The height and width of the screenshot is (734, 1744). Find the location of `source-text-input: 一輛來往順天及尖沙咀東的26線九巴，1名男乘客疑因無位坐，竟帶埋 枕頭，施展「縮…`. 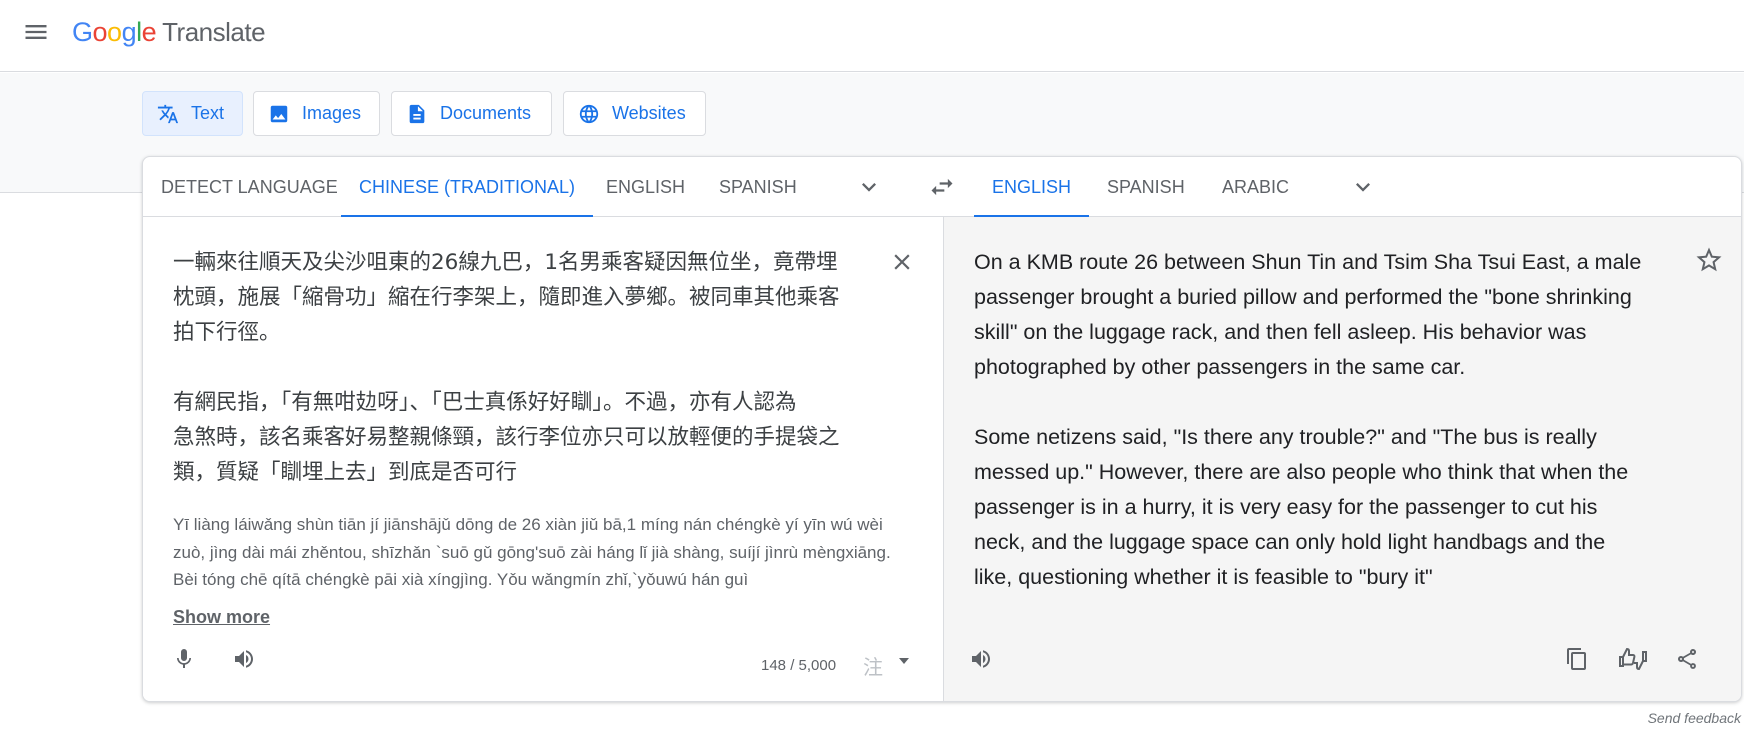

source-text-input: 一輛來往順天及尖沙咀東的26線九巴，1名男乘客疑因無位坐，竟帶埋 枕頭，施展「縮… is located at coordinates (523, 367).